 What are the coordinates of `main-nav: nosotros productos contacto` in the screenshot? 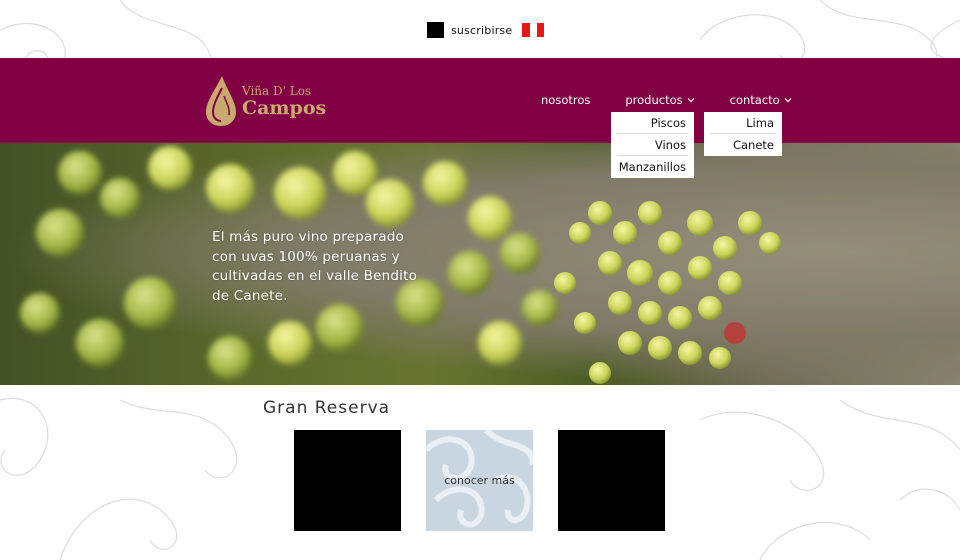 It's located at (666, 100).